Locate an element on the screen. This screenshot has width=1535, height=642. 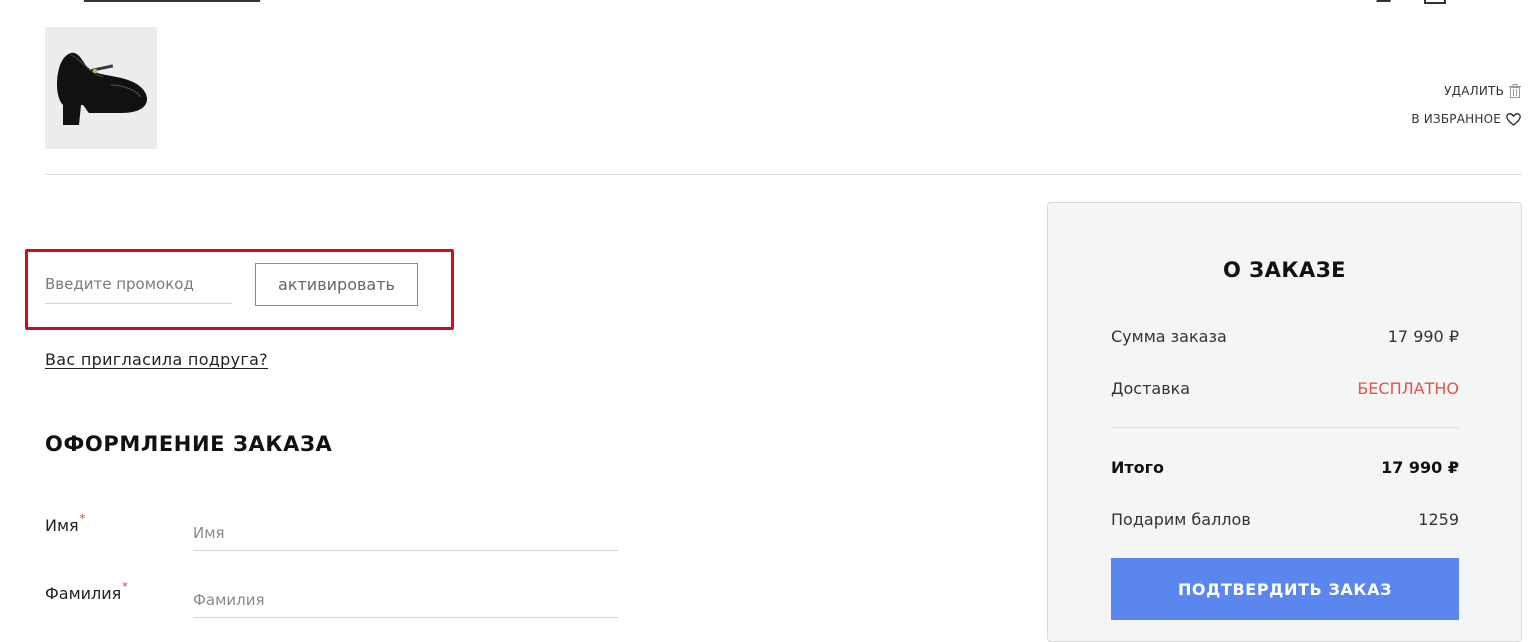
checkout-title: ОФОРМЛЕНИЕ ЗАКАЗА is located at coordinates (189, 444).